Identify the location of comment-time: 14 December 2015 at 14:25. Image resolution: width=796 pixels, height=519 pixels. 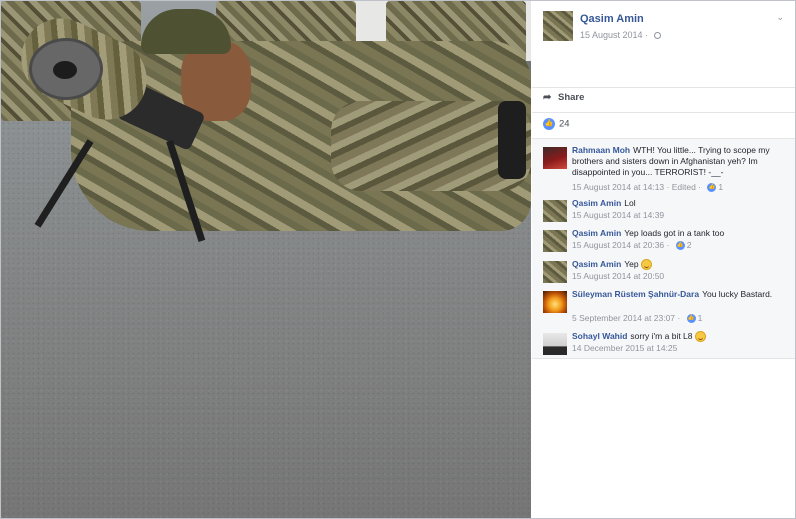
(624, 348).